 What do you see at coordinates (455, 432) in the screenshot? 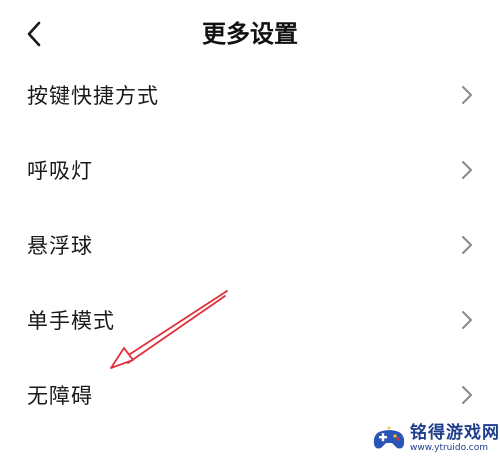
I see `watermark-name: 铭得游戏网` at bounding box center [455, 432].